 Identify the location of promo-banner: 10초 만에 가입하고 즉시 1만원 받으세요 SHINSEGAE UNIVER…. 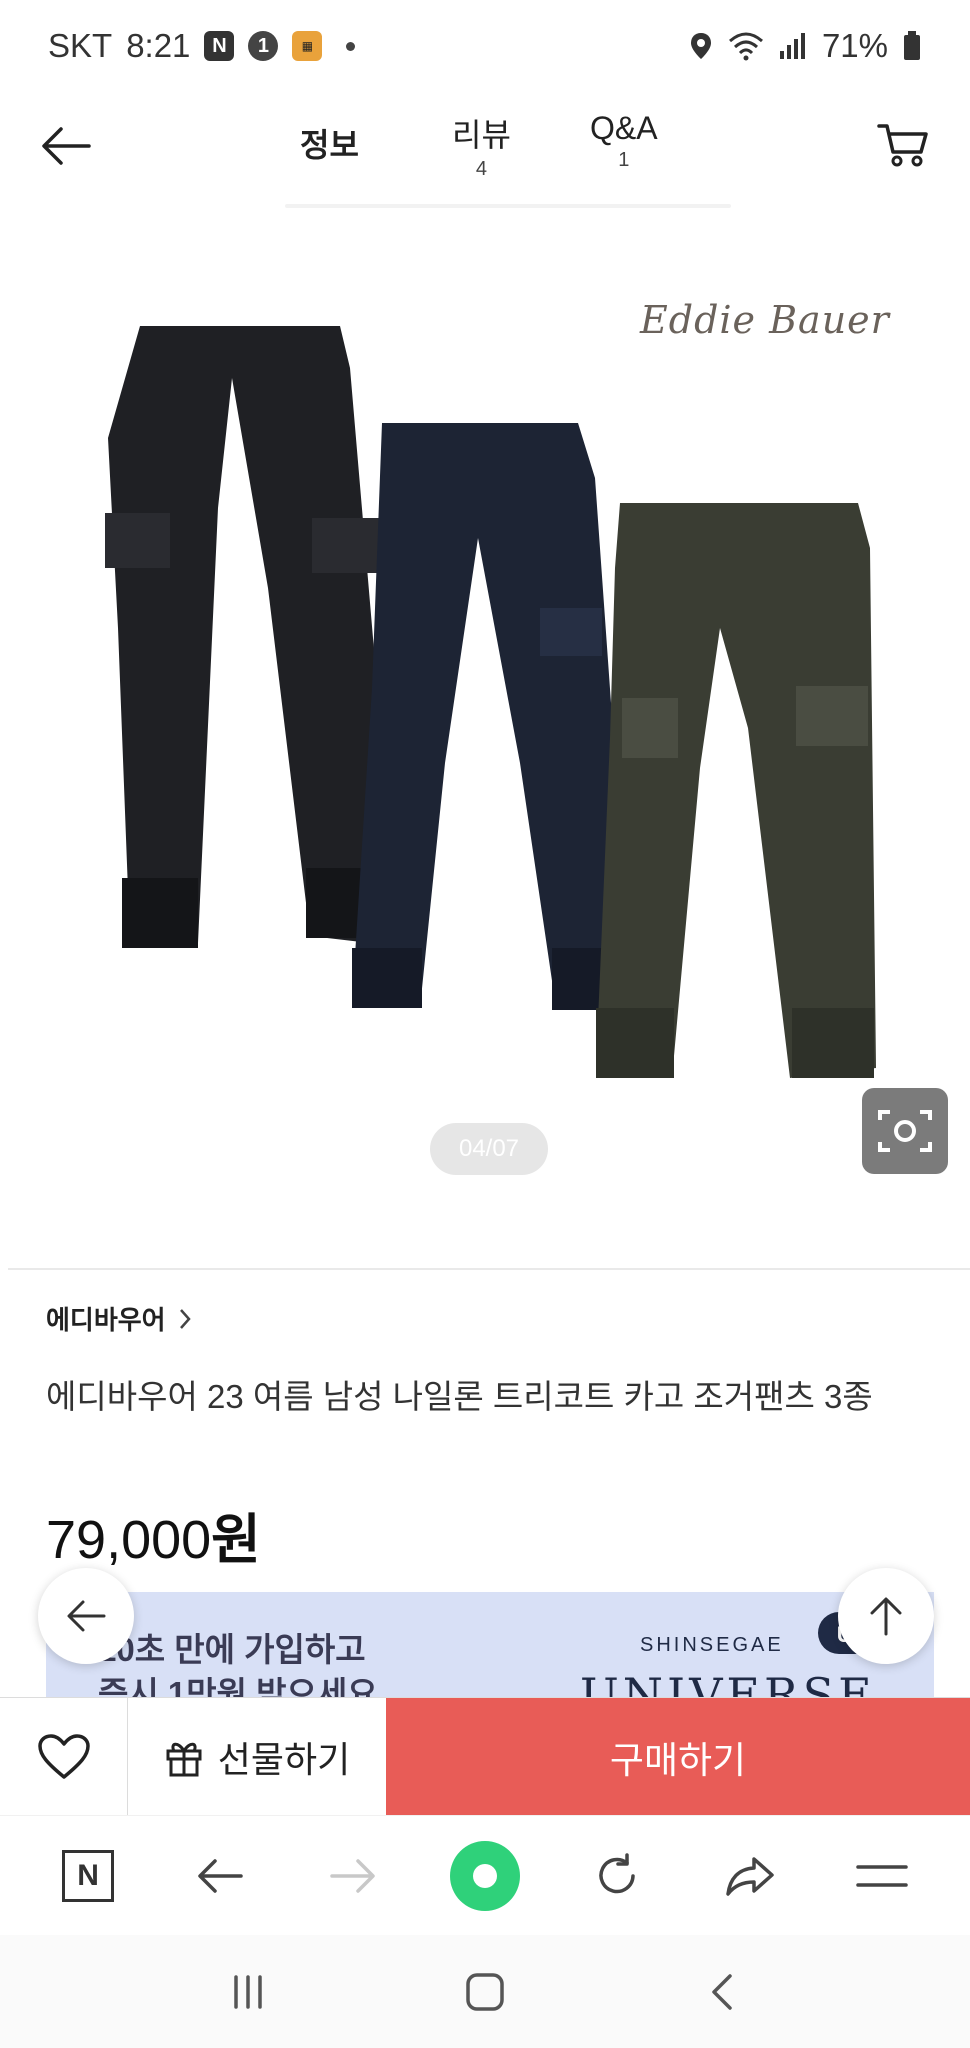
(490, 1645).